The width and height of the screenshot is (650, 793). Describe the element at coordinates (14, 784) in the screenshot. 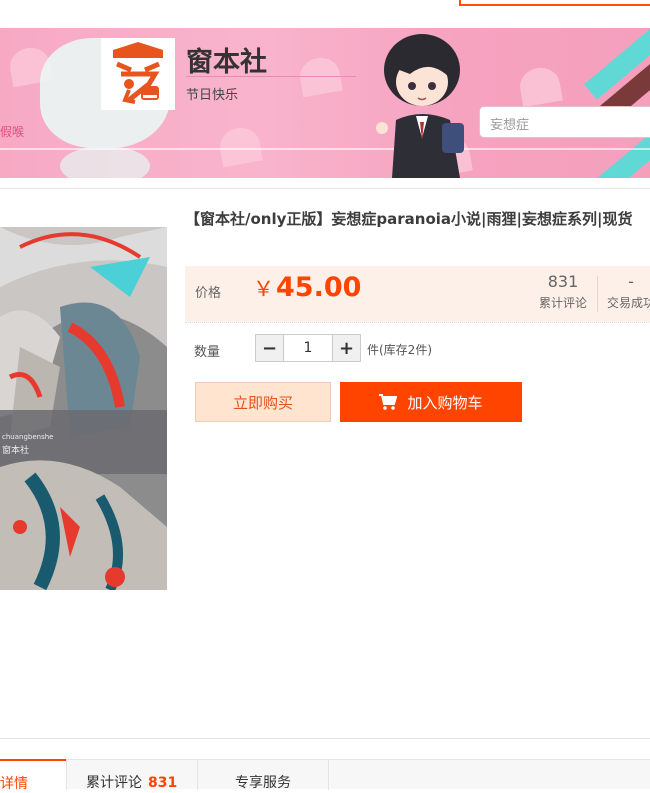

I see `tab-label: 详情` at that location.